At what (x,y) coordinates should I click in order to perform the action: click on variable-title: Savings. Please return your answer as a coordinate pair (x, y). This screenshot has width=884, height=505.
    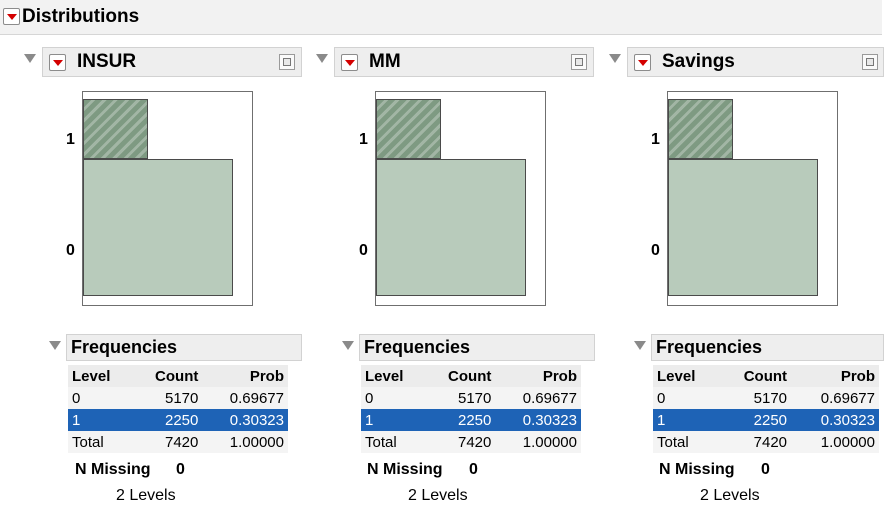
    Looking at the image, I should click on (698, 61).